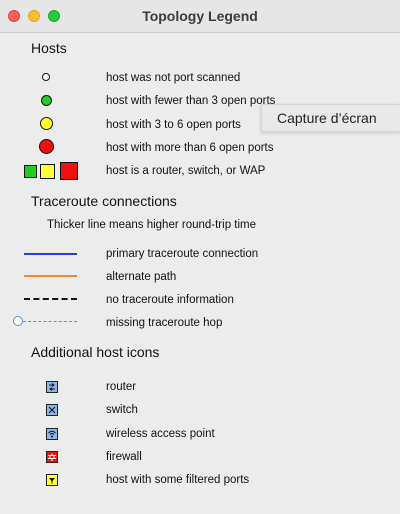 Image resolution: width=400 pixels, height=514 pixels. Describe the element at coordinates (49, 48) in the screenshot. I see `hosts-heading: Hosts` at that location.